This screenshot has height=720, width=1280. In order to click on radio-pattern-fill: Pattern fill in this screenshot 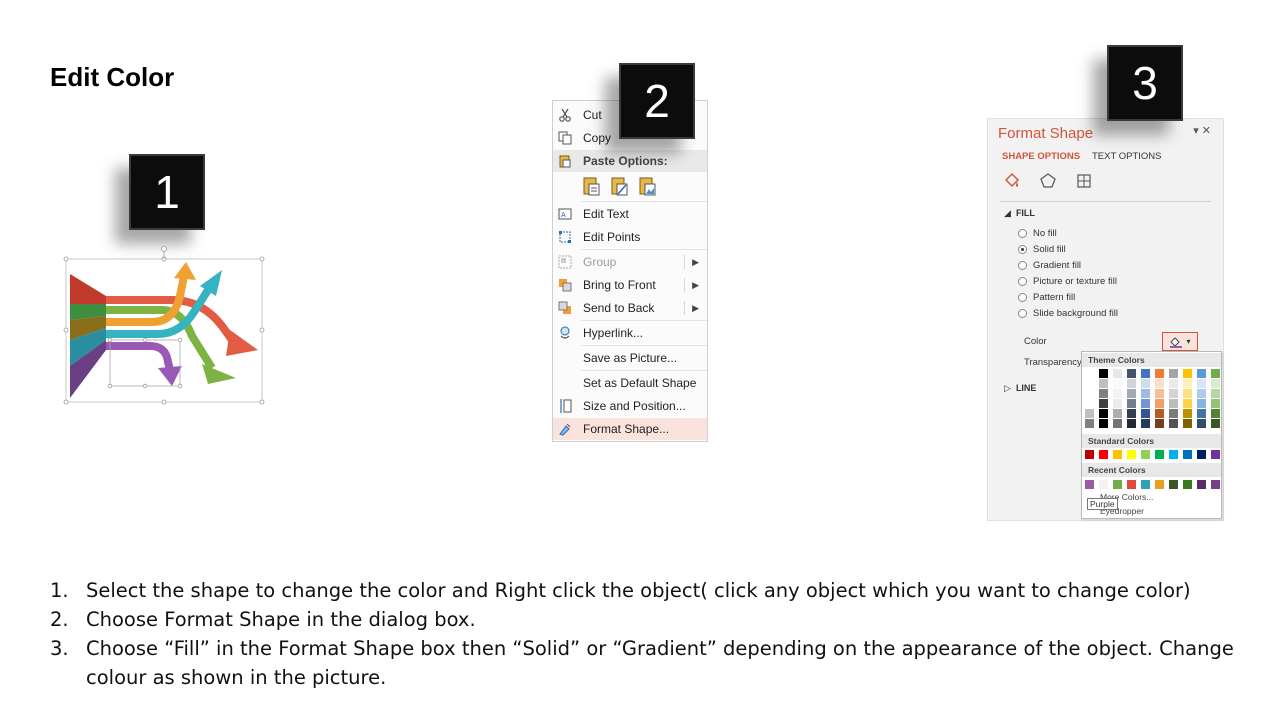, I will do `click(1046, 297)`.